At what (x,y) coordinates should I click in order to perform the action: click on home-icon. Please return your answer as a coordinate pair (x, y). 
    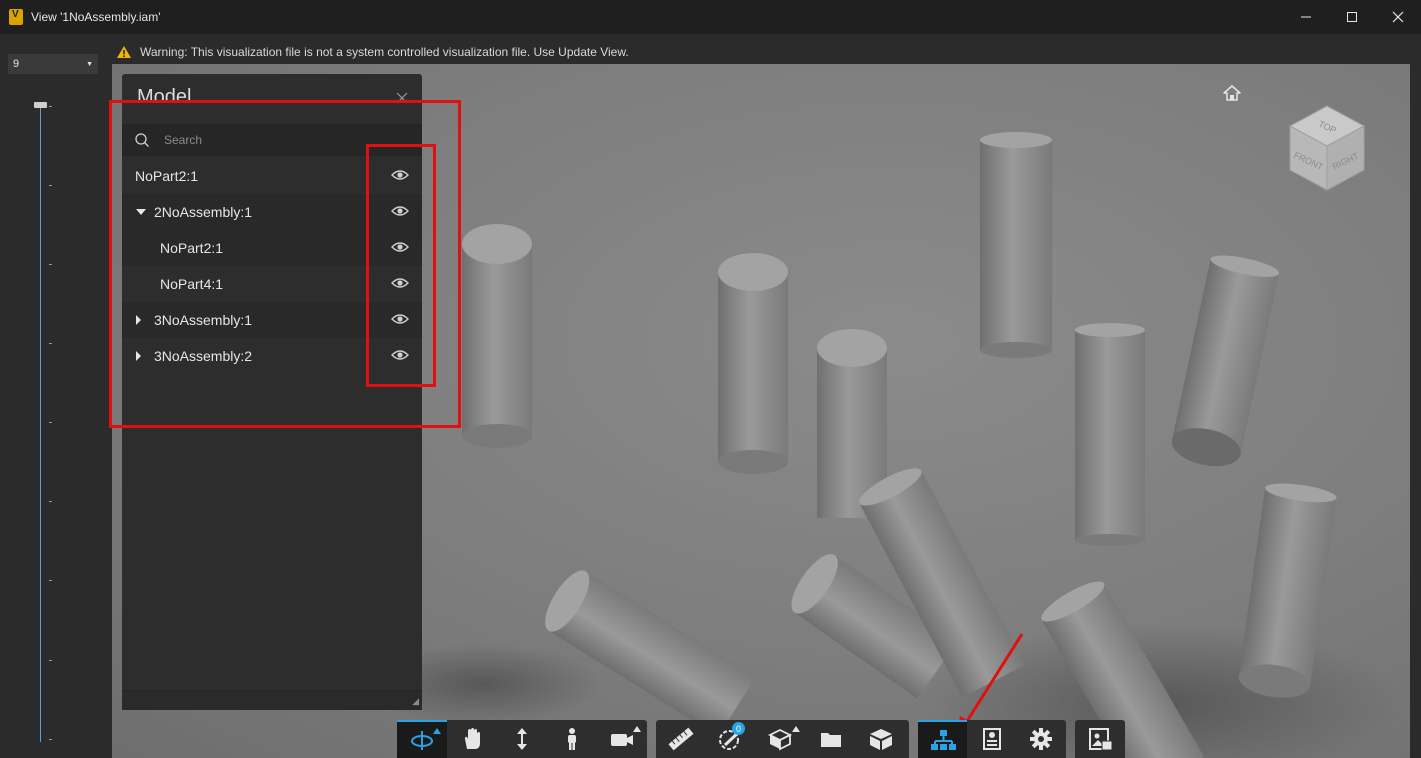
    Looking at the image, I should click on (1232, 93).